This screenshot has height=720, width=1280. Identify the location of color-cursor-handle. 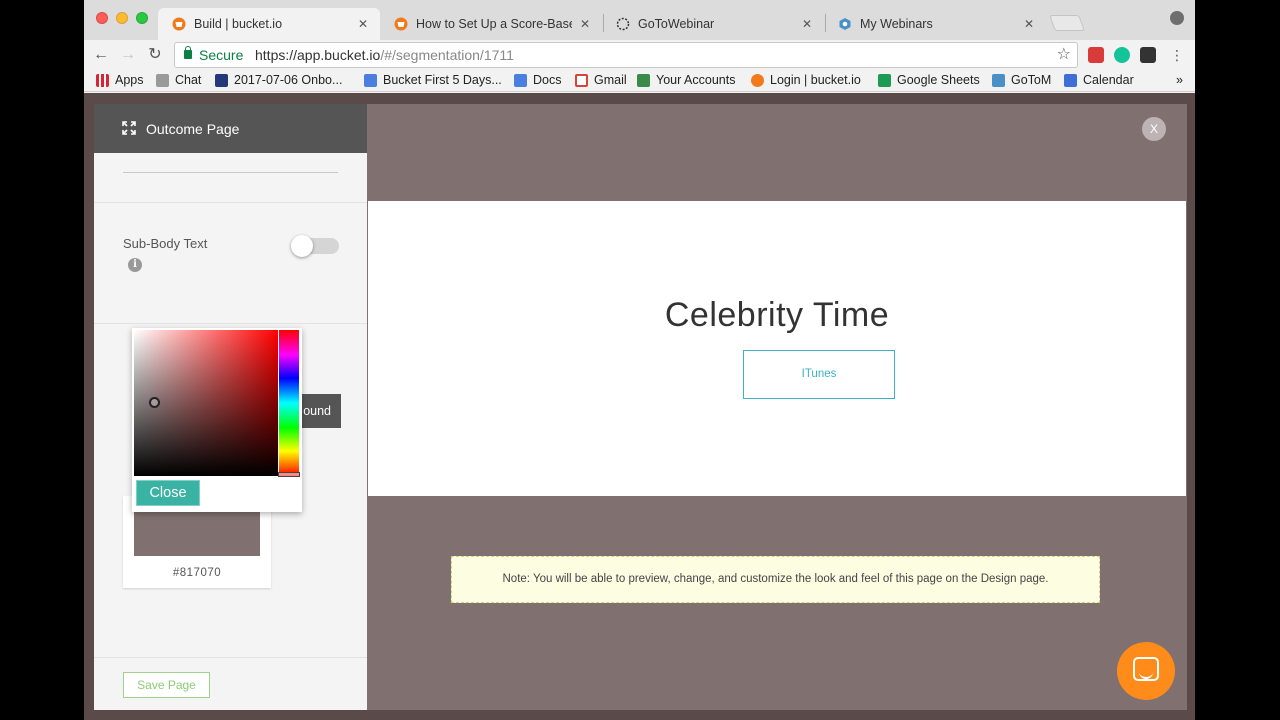
(154, 402).